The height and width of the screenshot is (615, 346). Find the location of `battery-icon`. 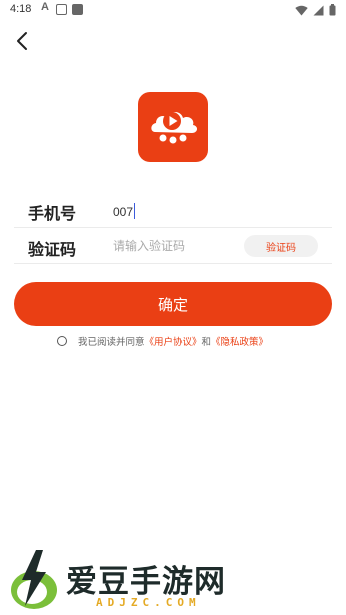

battery-icon is located at coordinates (332, 10).